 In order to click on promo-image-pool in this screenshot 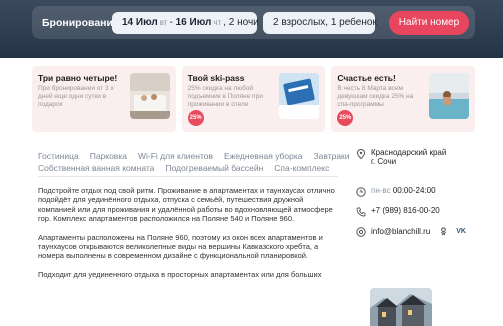, I will do `click(449, 96)`.